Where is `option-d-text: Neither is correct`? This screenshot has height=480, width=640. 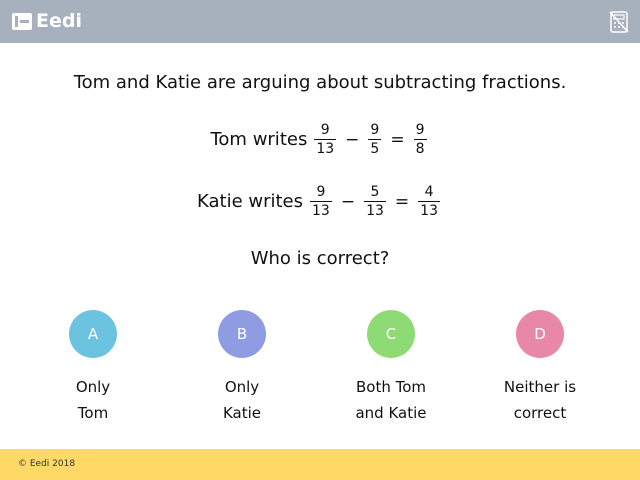 option-d-text: Neither is correct is located at coordinates (540, 400).